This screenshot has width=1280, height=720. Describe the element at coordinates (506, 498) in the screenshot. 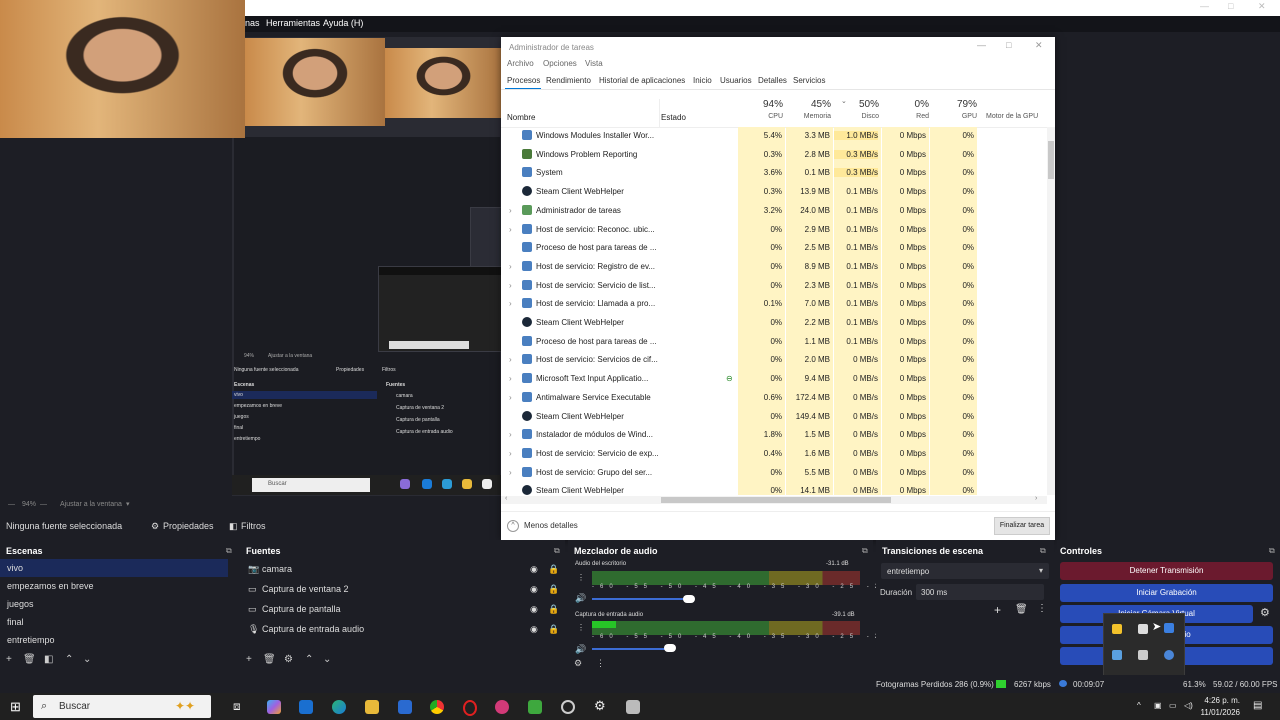

I see `scroll-left-icon: ‹` at that location.